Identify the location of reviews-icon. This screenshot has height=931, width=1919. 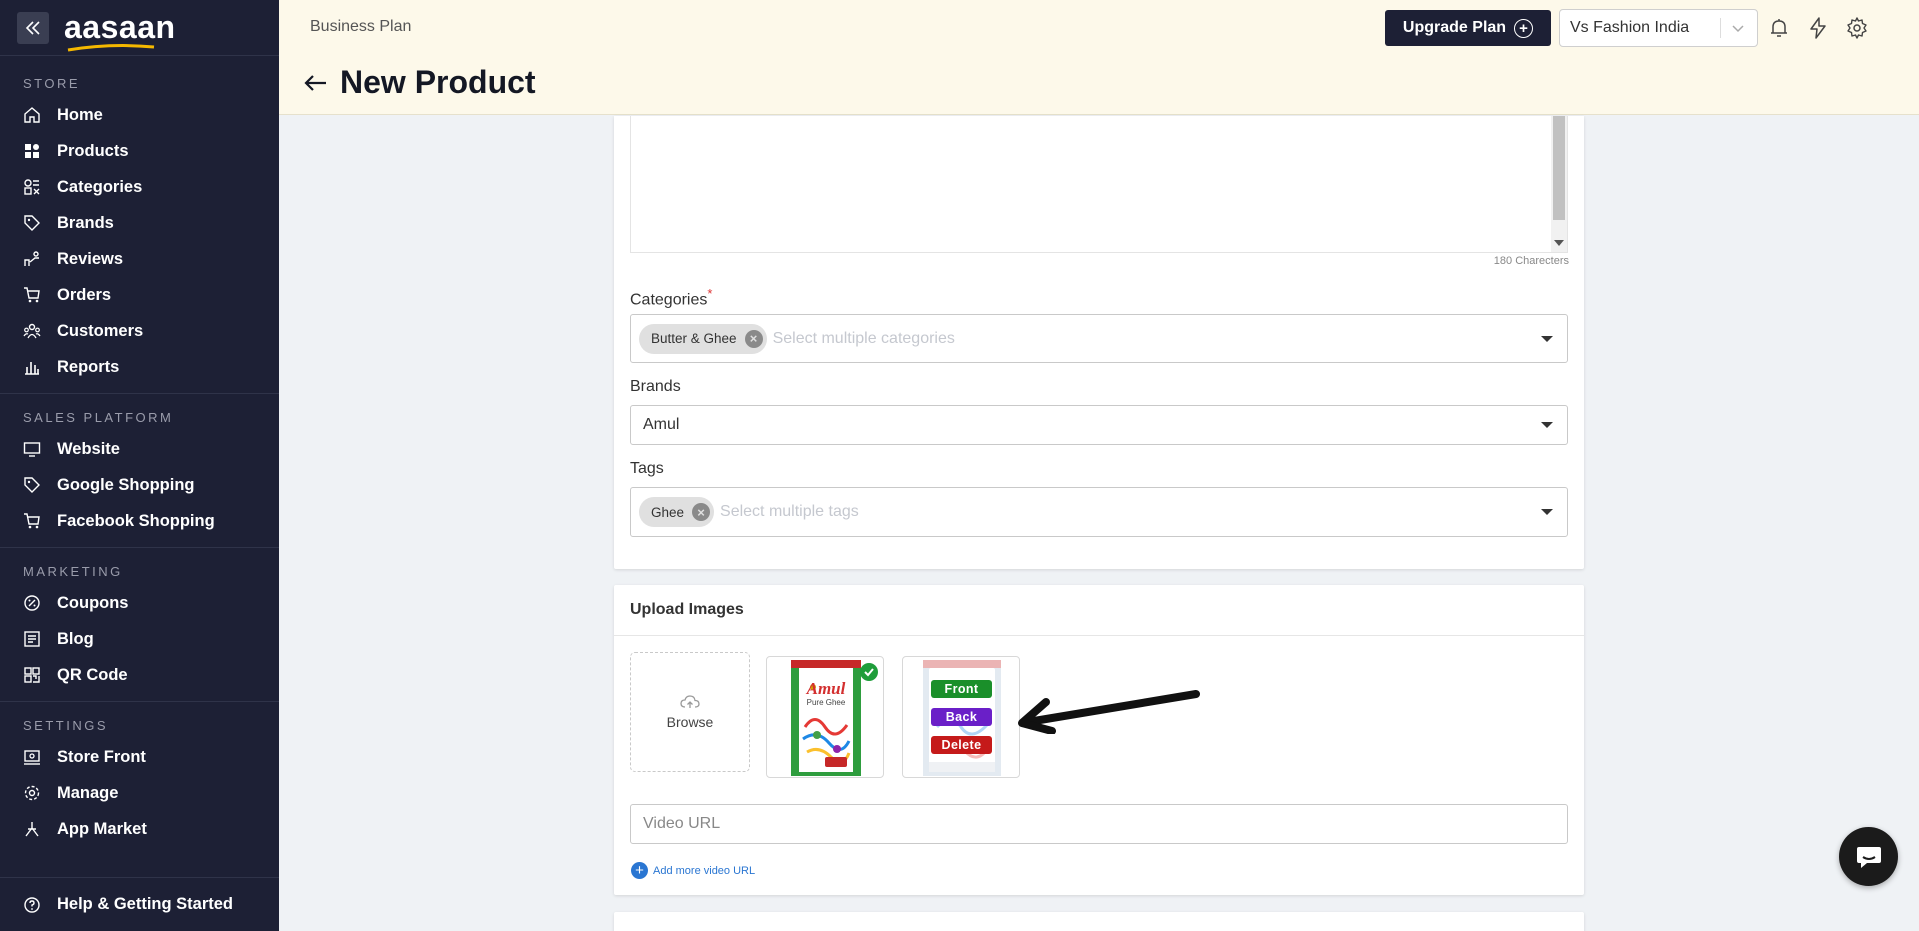
(32, 259).